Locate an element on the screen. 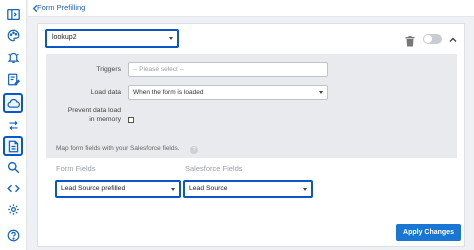  lookup-select: lookup2 is located at coordinates (112, 38).